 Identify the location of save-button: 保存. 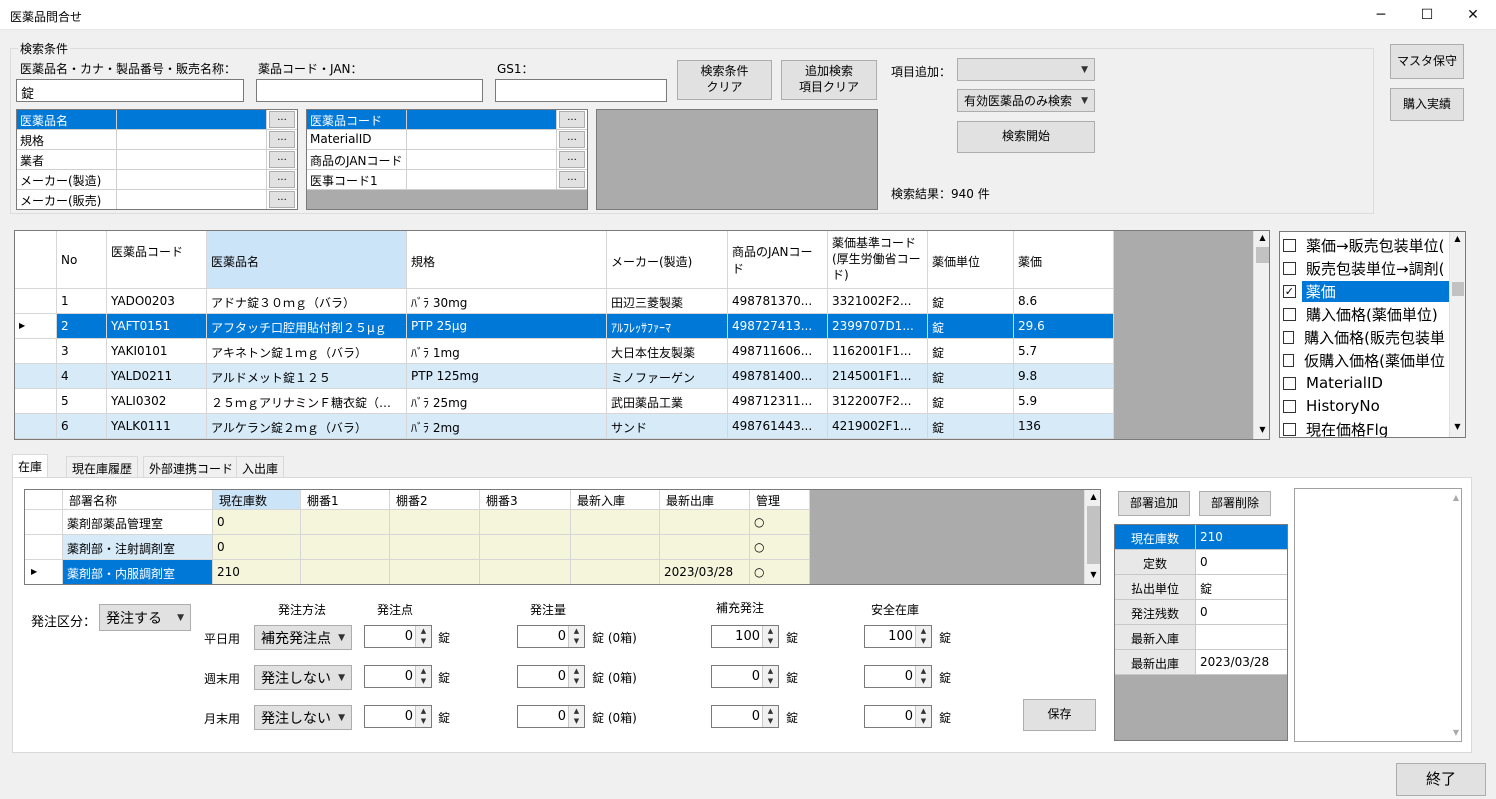
(1059, 715).